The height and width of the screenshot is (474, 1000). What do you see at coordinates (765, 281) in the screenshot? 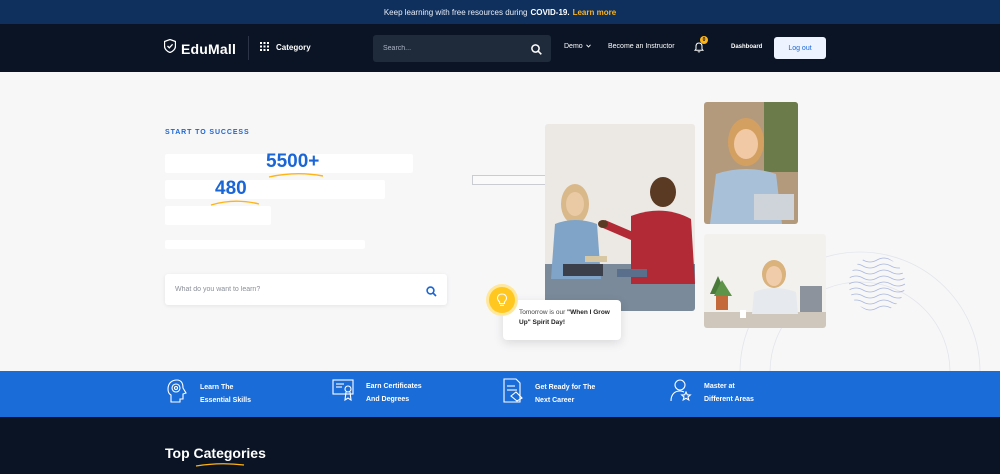
I see `woman-studying-photo` at bounding box center [765, 281].